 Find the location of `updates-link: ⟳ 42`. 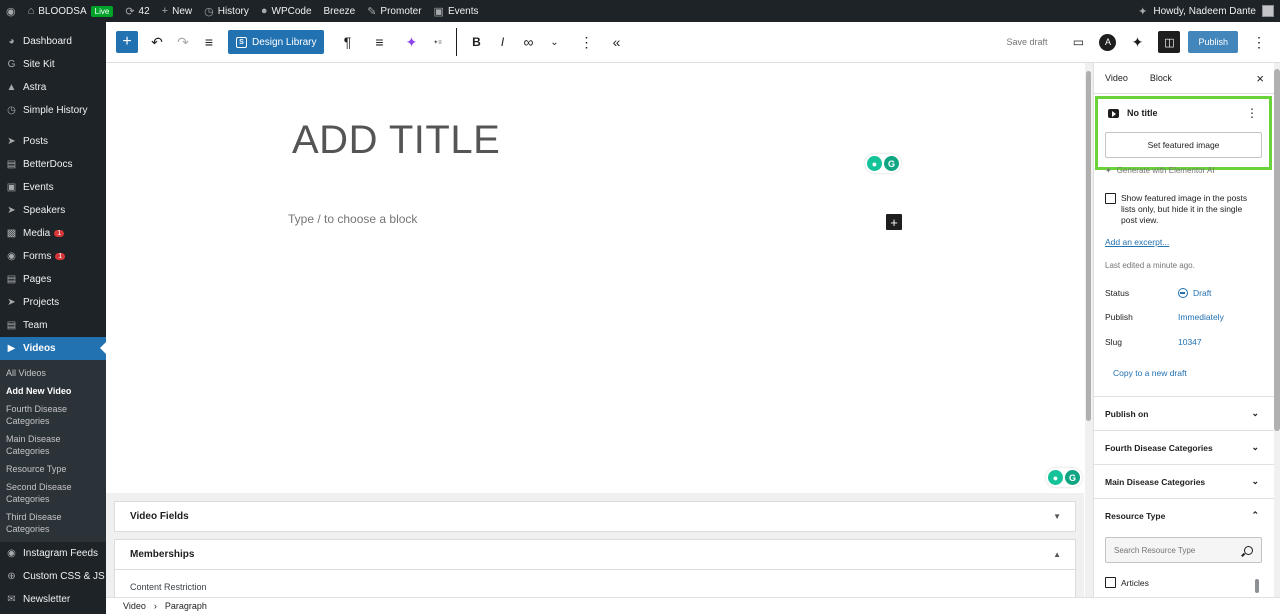

updates-link: ⟳ 42 is located at coordinates (137, 11).